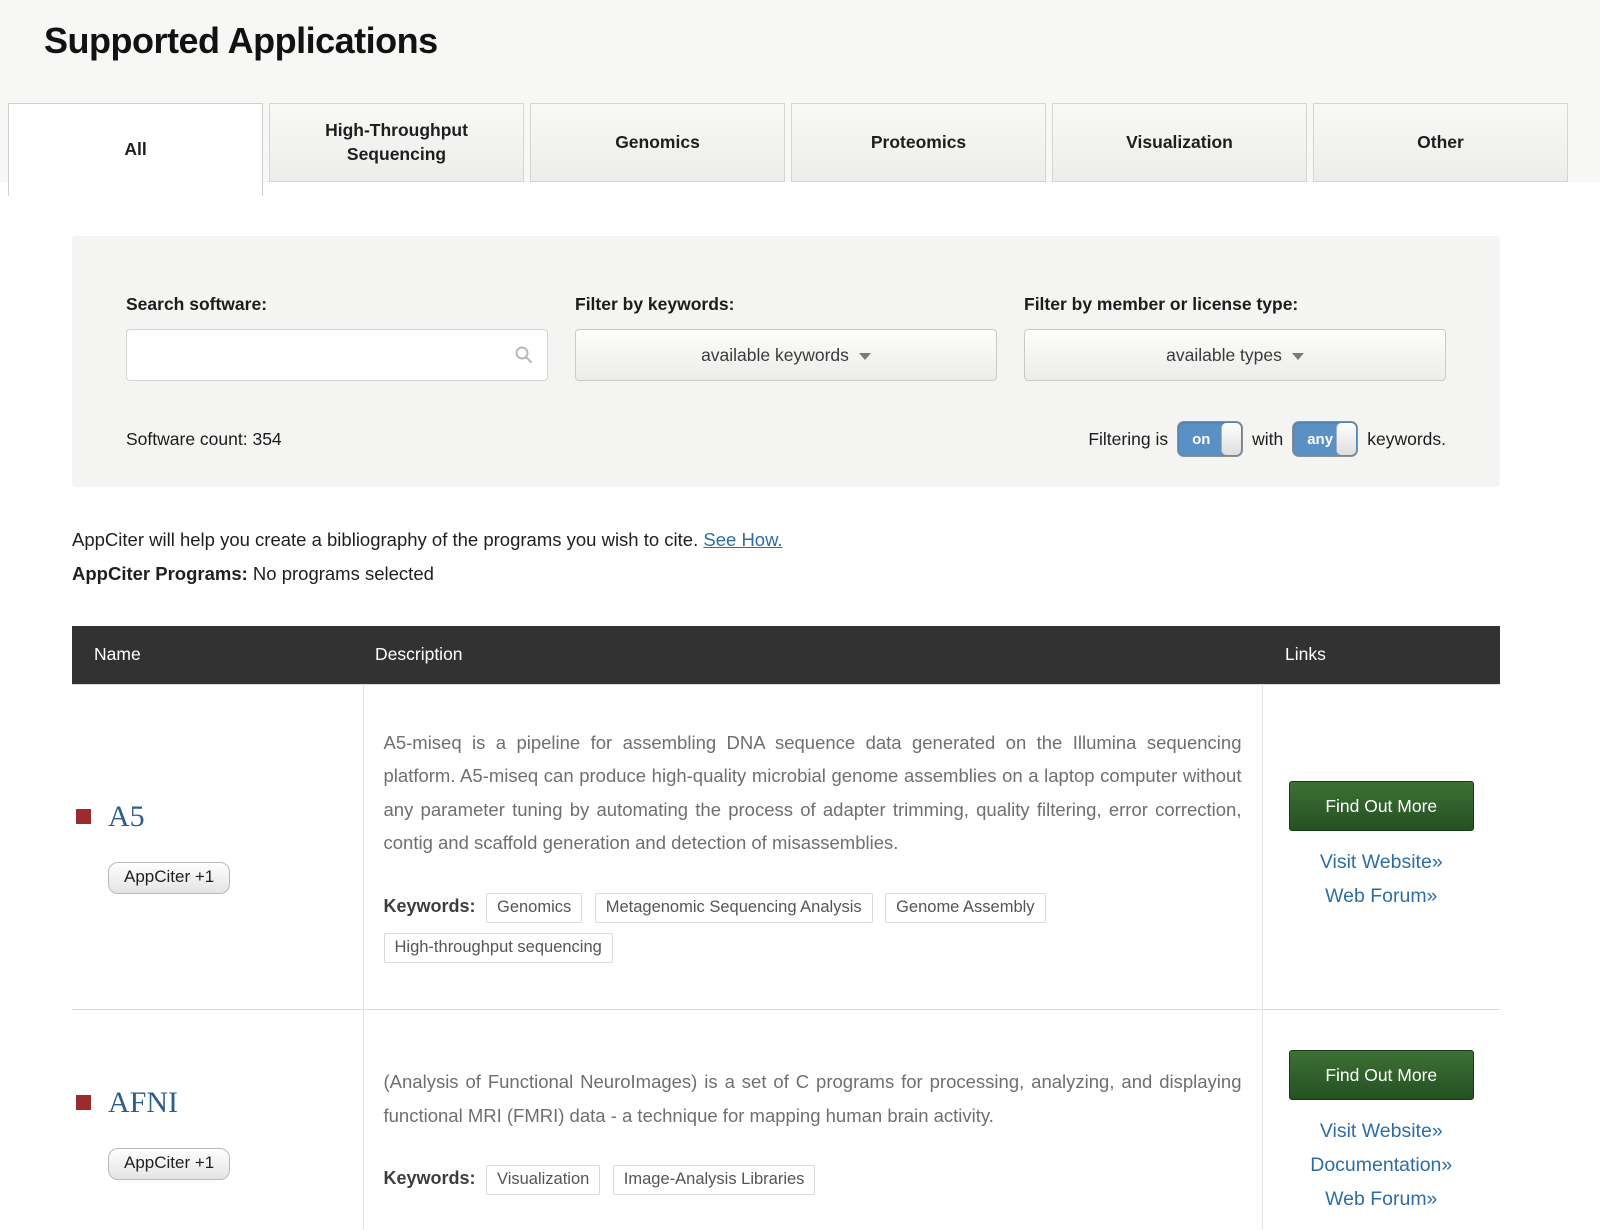  What do you see at coordinates (498, 947) in the screenshot?
I see `keyword-tag: High-throughput sequencing` at bounding box center [498, 947].